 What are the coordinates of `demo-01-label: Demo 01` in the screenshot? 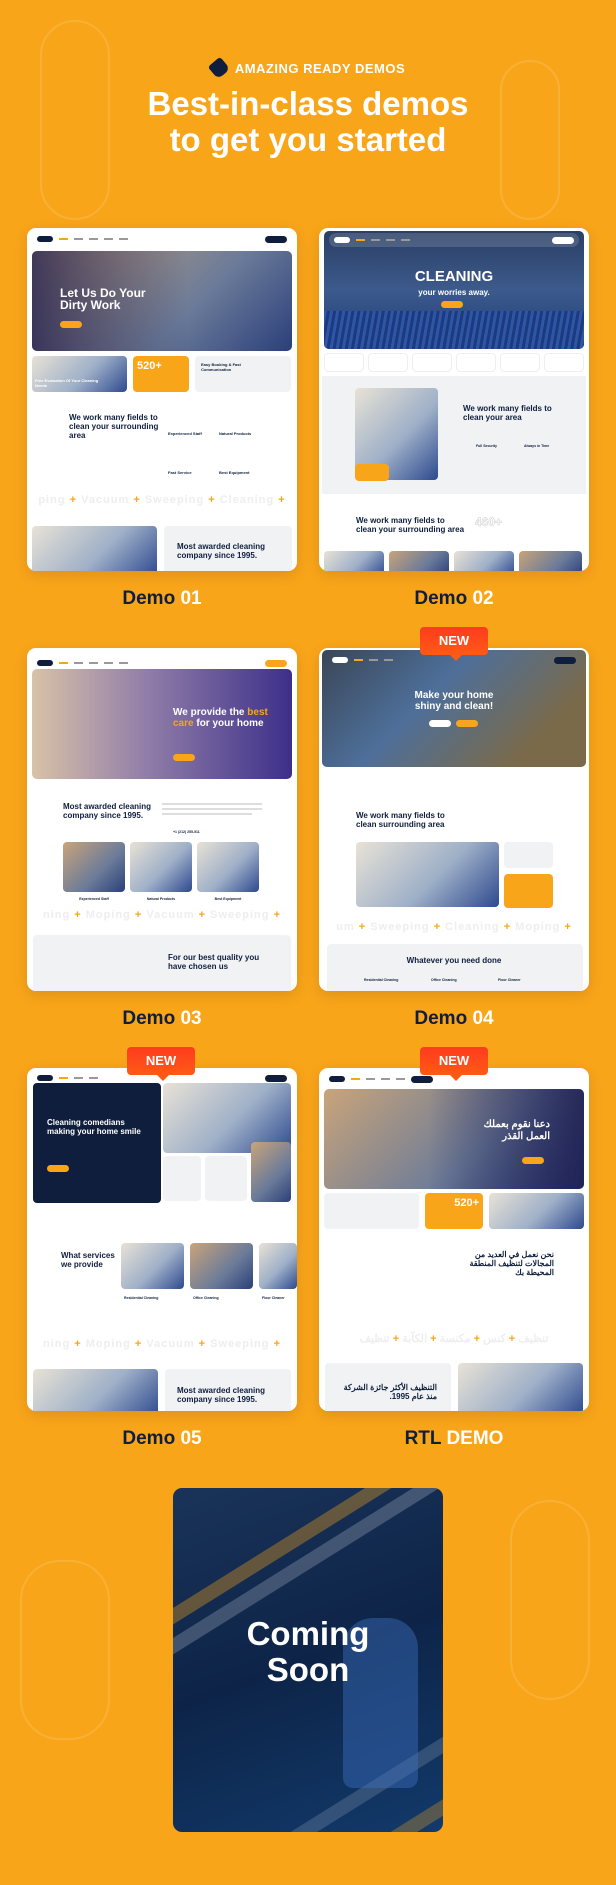 It's located at (162, 599).